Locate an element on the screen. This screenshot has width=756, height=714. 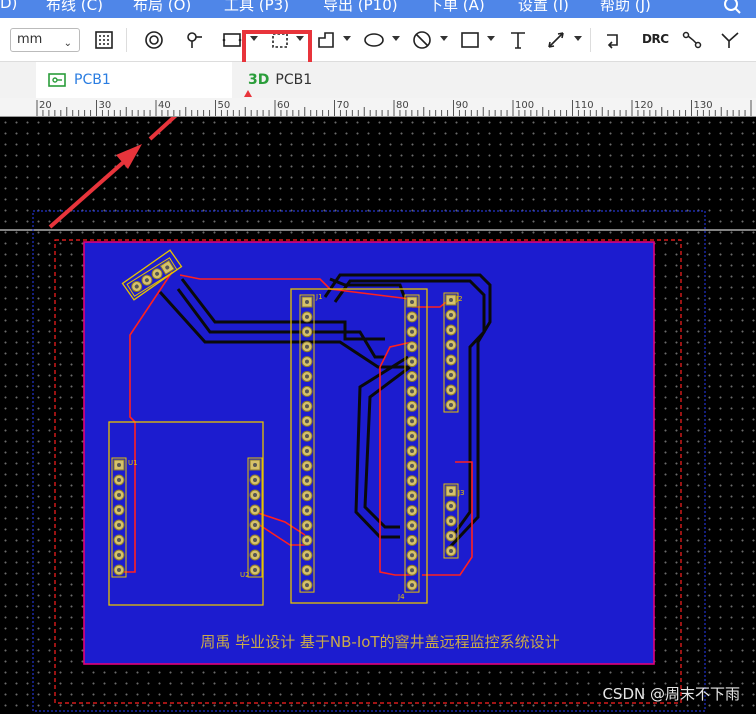
rectangle-button is located at coordinates (470, 40).